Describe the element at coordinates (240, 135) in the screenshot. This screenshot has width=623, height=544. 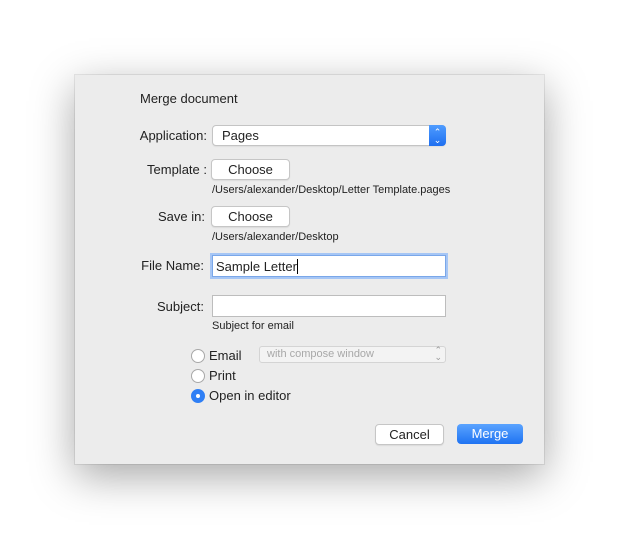
I see `application-value: Pages` at that location.